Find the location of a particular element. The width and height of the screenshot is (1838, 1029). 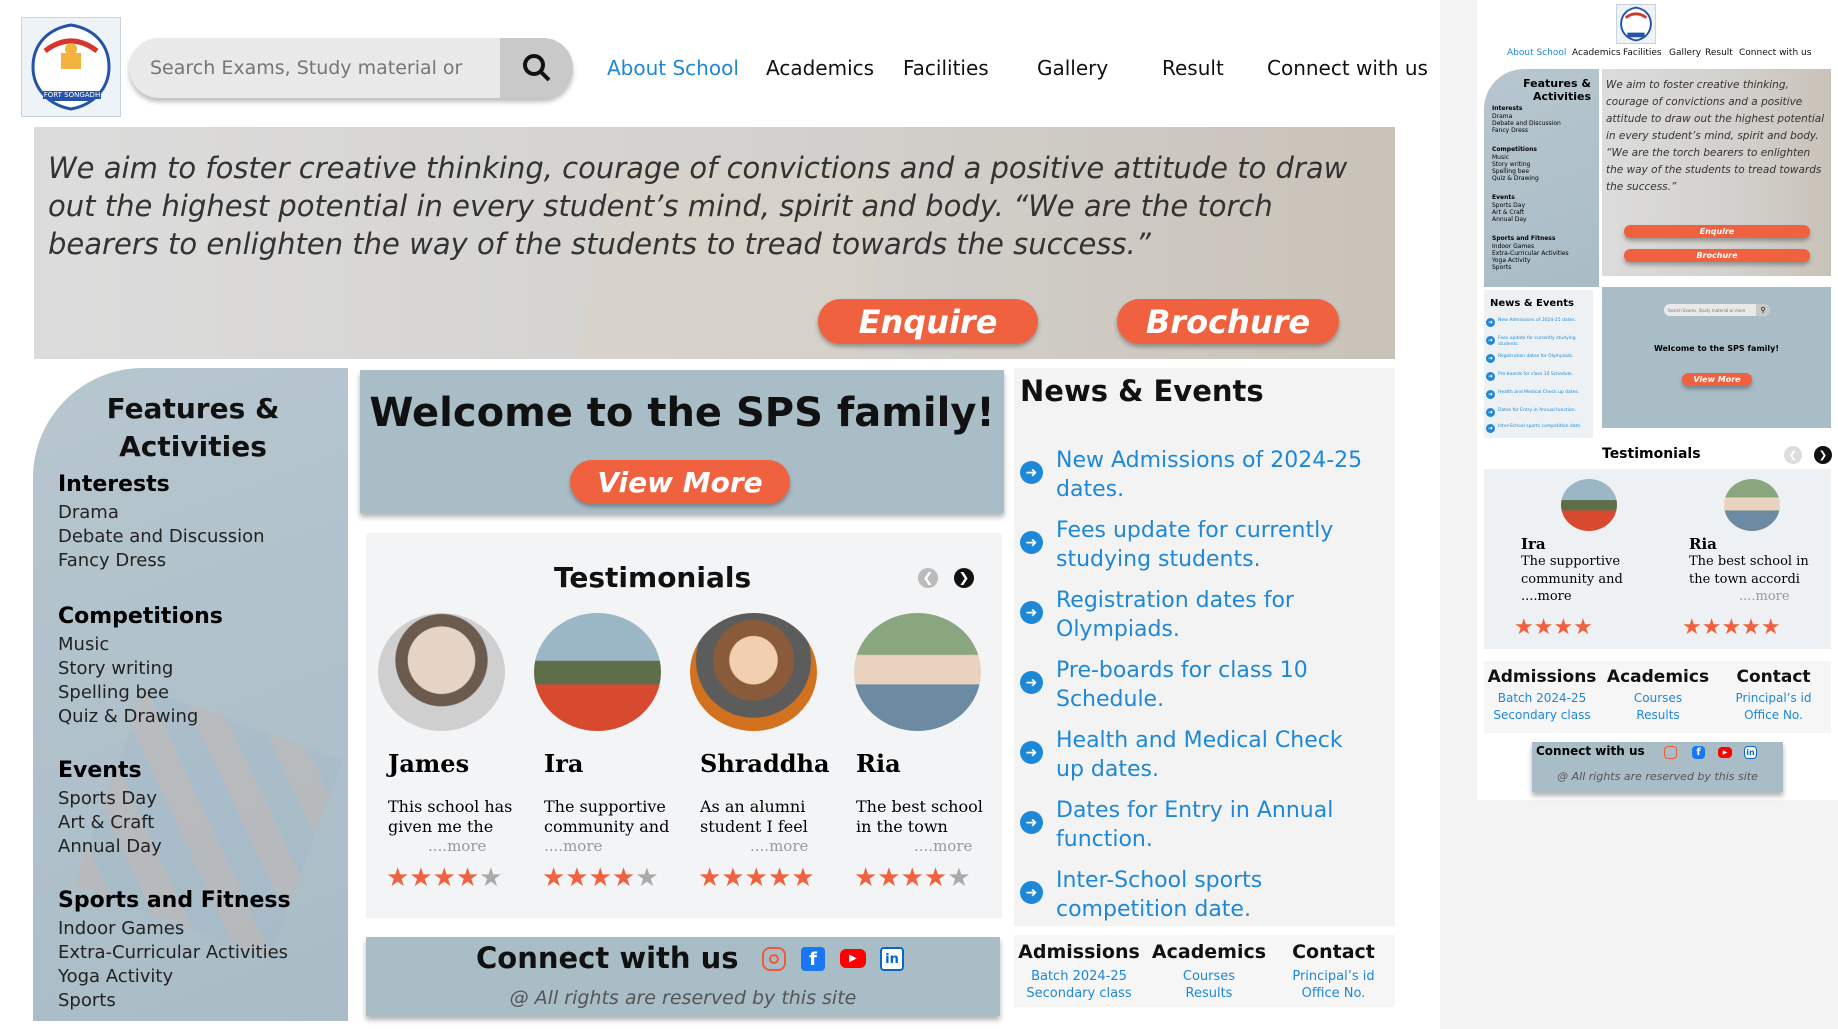

mobile-feature-item: Art & Craft is located at coordinates (1508, 212).